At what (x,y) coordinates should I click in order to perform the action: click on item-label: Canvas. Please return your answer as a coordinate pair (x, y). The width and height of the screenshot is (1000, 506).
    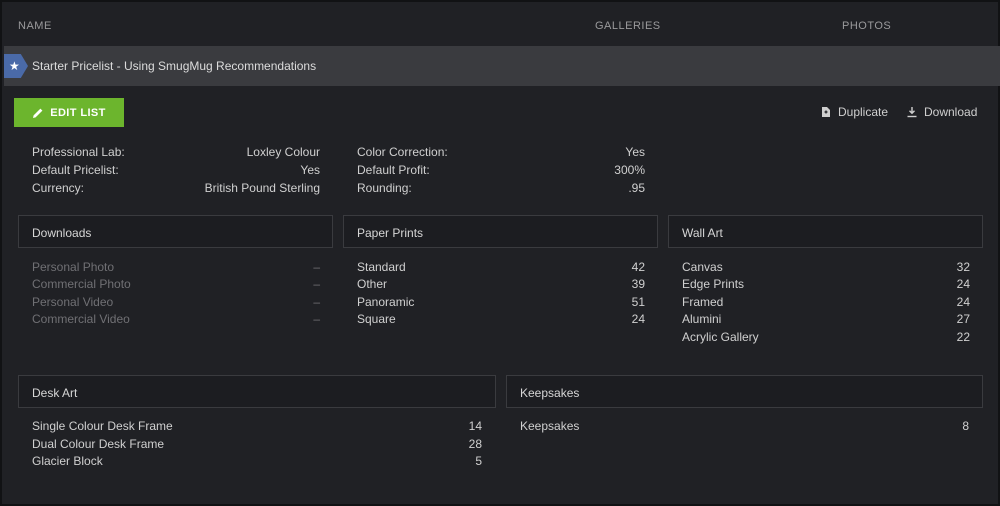
    Looking at the image, I should click on (702, 267).